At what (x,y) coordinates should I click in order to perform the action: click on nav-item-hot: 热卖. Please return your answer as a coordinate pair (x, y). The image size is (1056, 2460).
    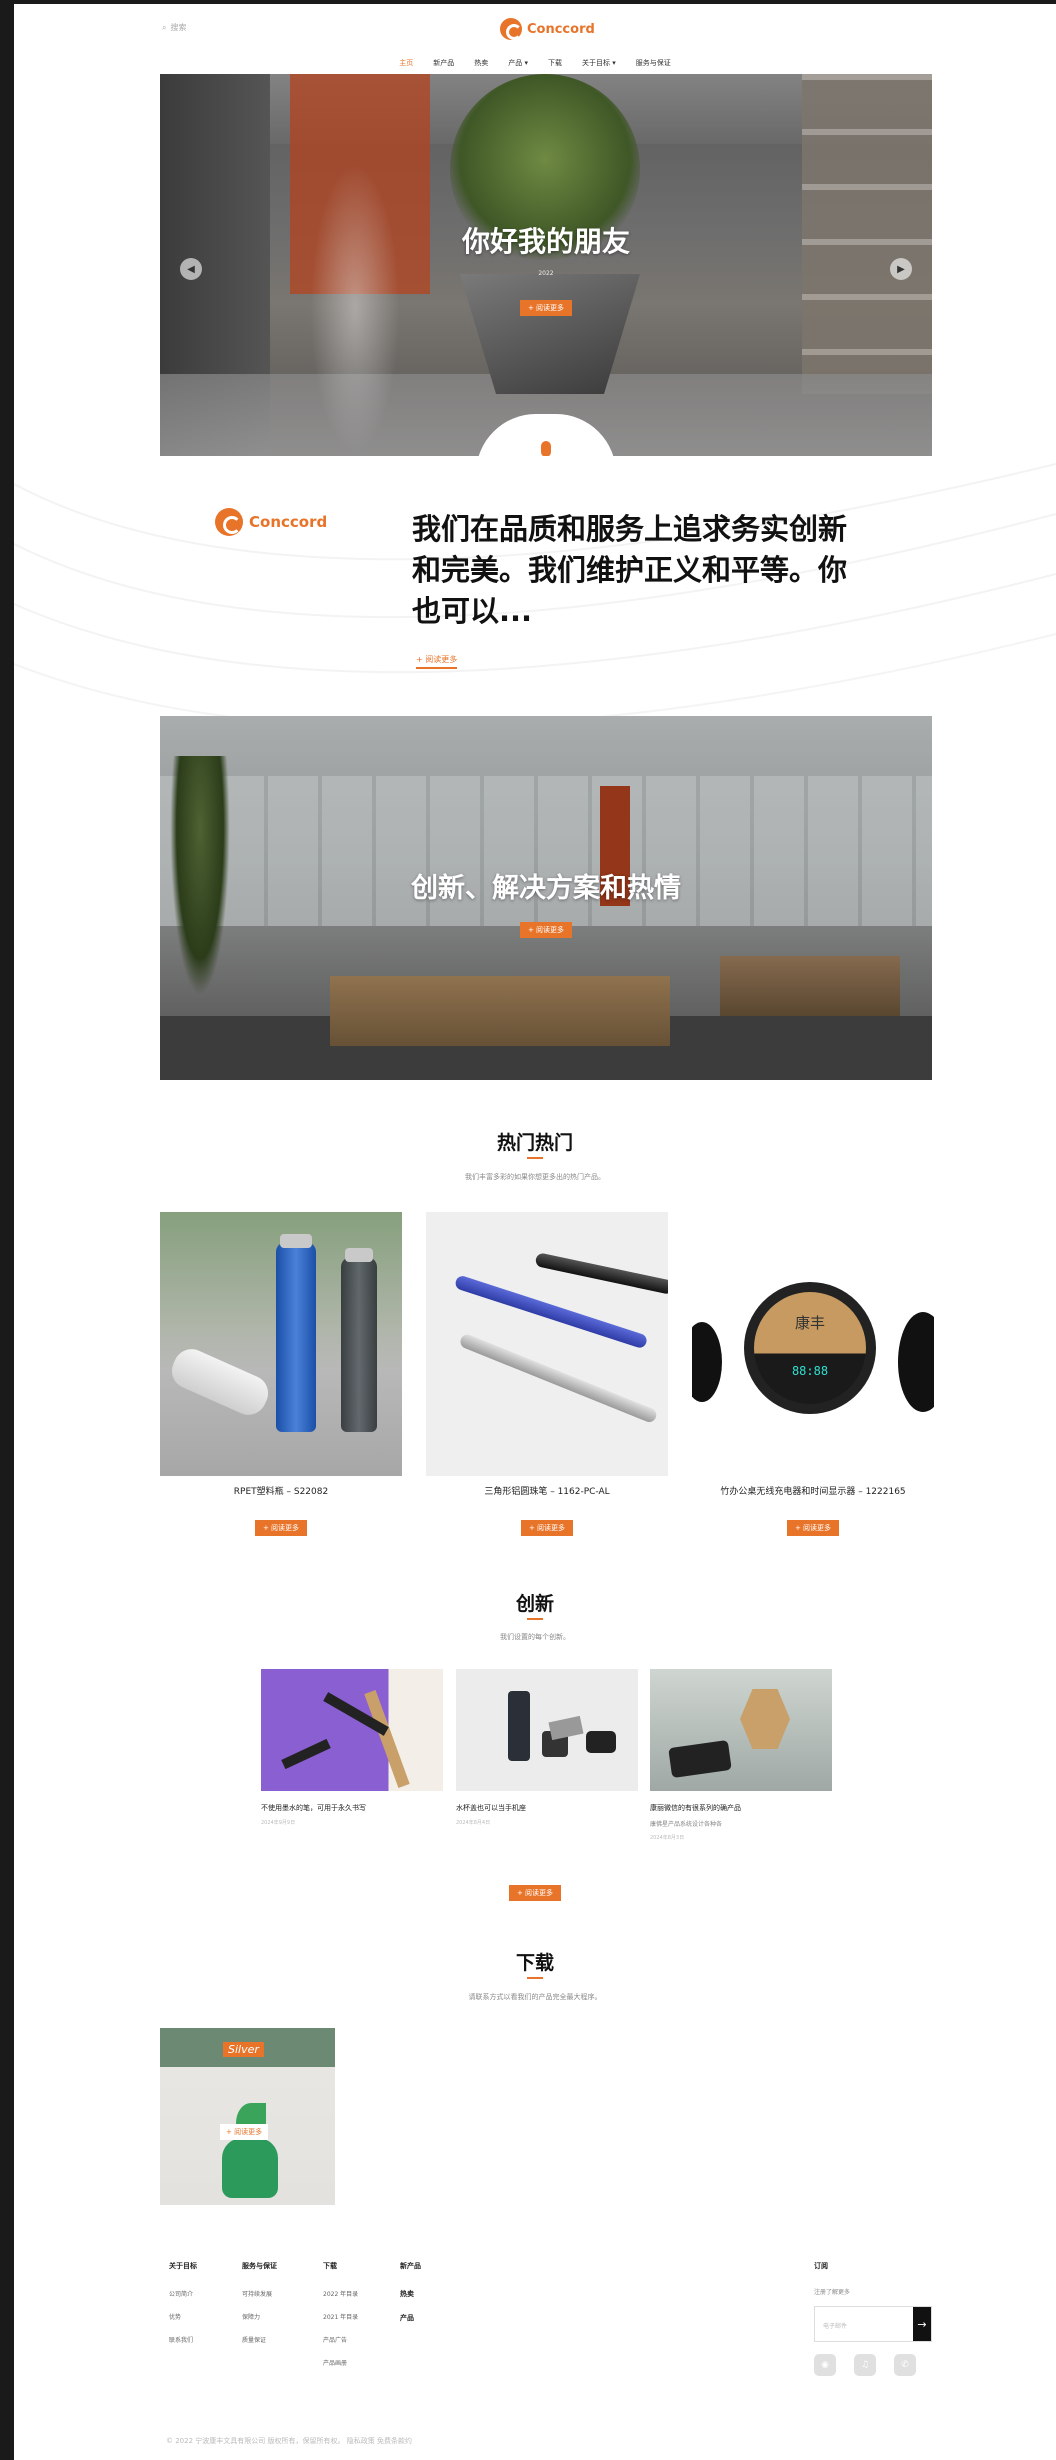
    Looking at the image, I should click on (481, 63).